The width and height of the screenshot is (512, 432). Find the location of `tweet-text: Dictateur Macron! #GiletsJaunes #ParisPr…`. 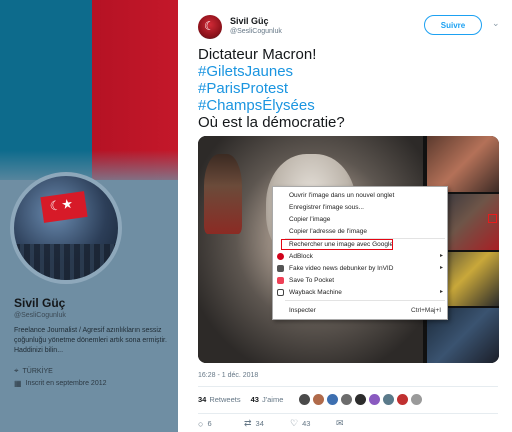

tweet-text: Dictateur Macron! #GiletsJaunes #ParisPr… is located at coordinates (348, 88).